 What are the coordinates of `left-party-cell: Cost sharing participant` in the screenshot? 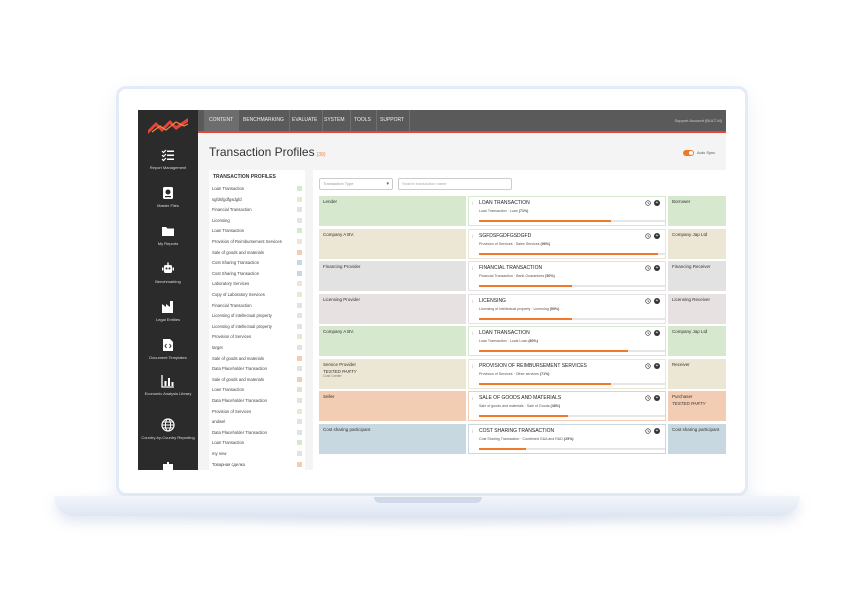 It's located at (392, 438).